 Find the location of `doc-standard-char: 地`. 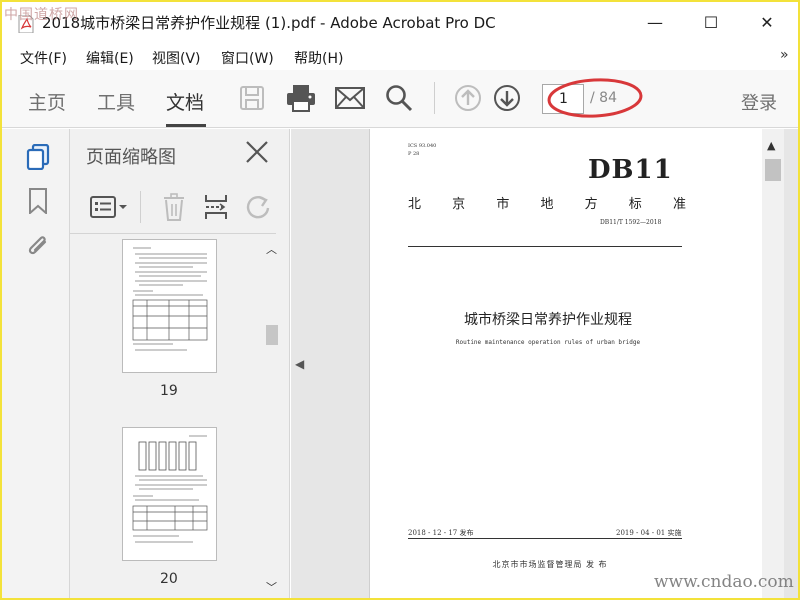

doc-standard-char: 地 is located at coordinates (547, 204).